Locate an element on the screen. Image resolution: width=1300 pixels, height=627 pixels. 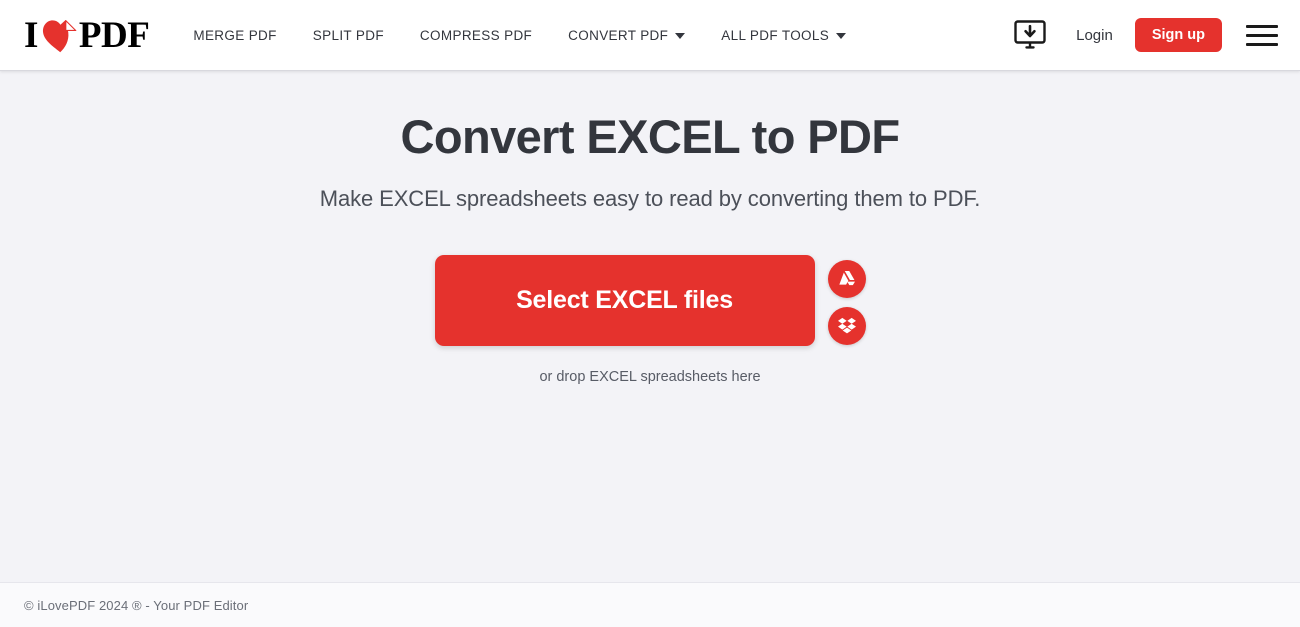
drop-files-hint: or drop EXCEL spreadsheets here is located at coordinates (650, 377).